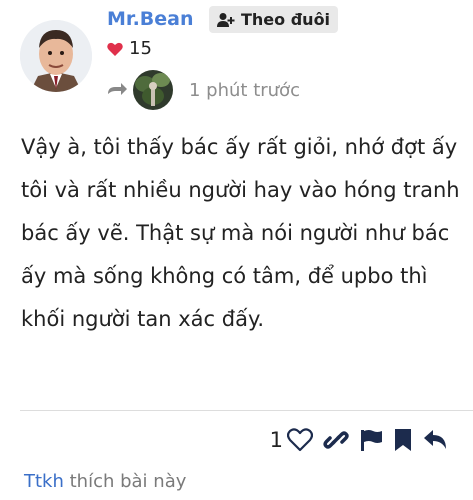 The image size is (473, 500). What do you see at coordinates (300, 440) in the screenshot?
I see `heart-outline-icon` at bounding box center [300, 440].